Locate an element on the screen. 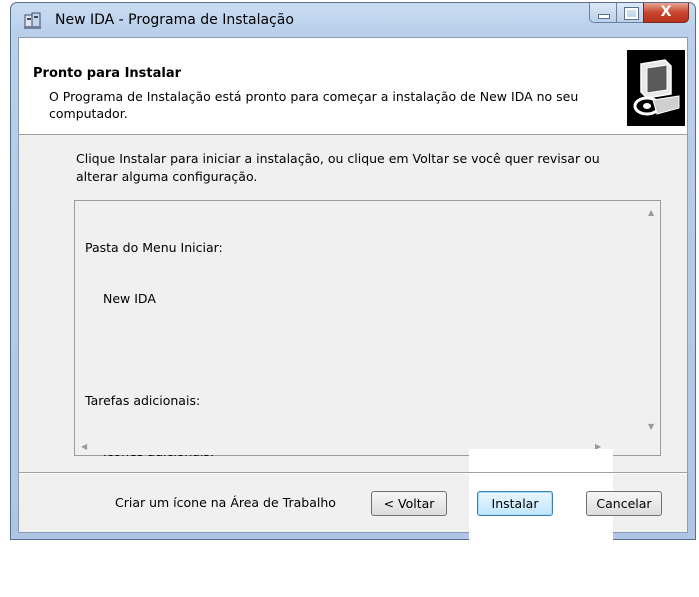  vertical-scrollbar: ▲ ▼ is located at coordinates (651, 319).